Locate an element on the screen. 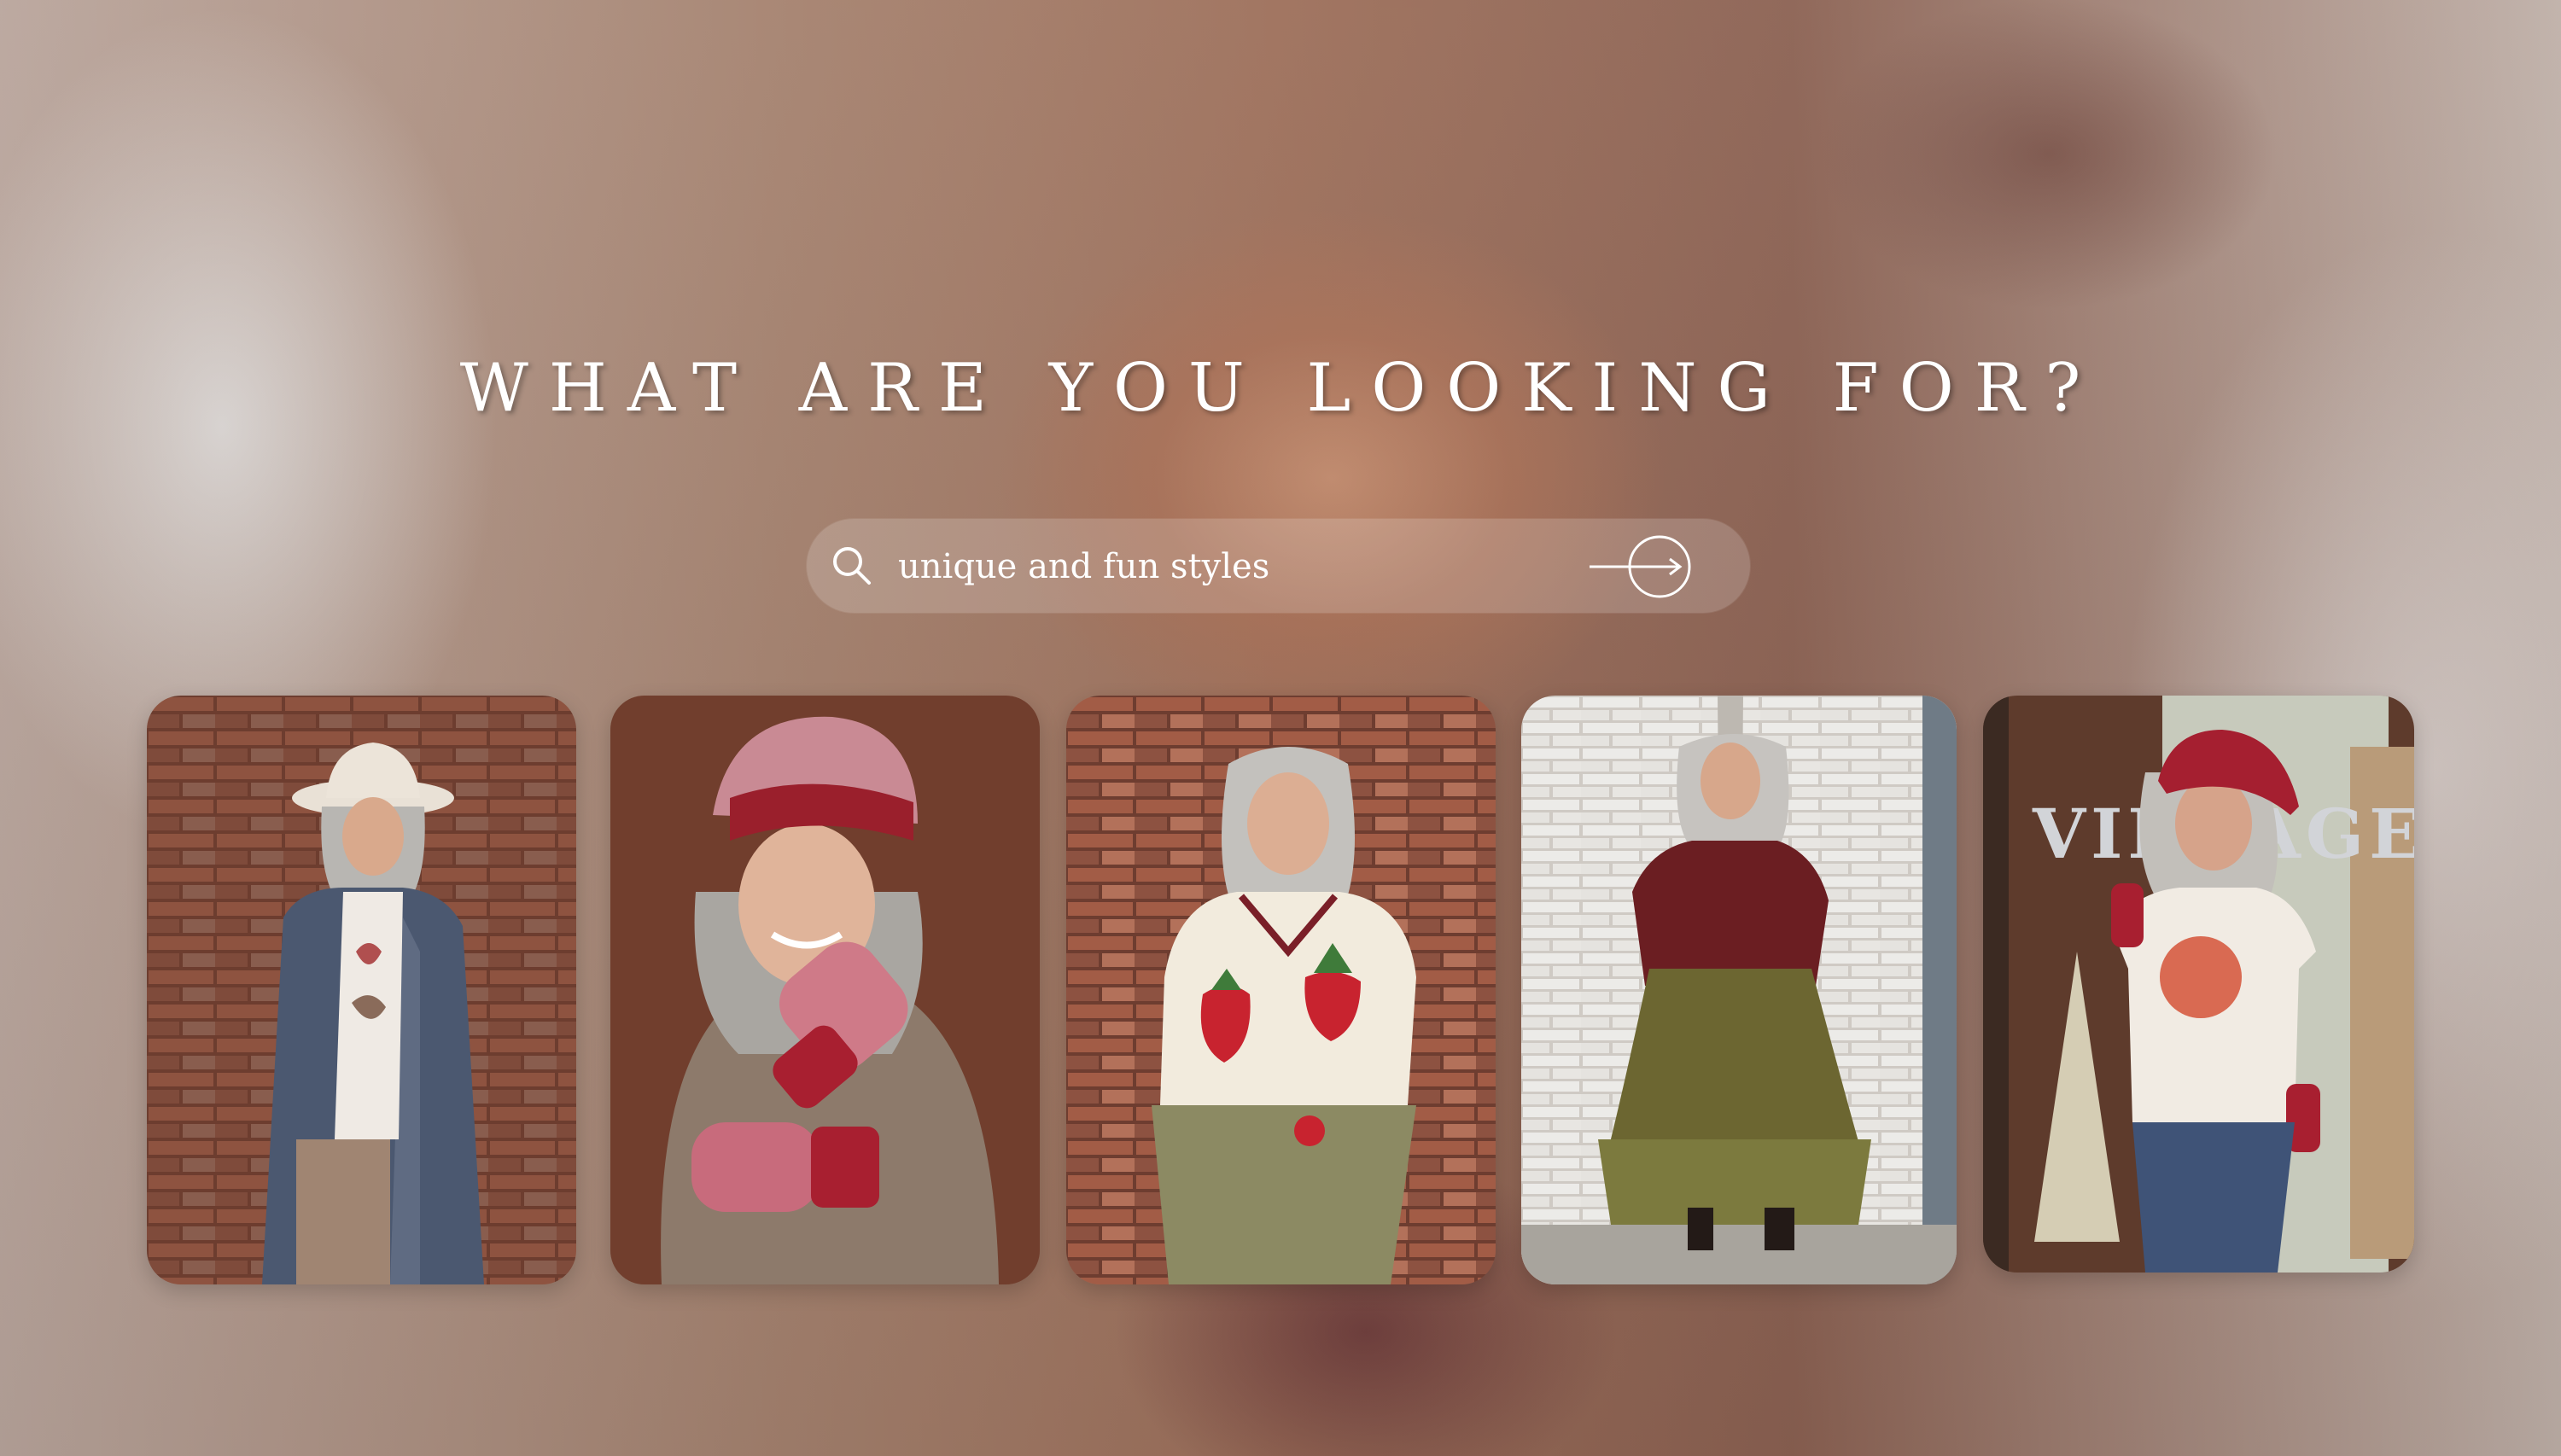 This screenshot has width=2561, height=1456. photo-burgundy-jacket-skirt is located at coordinates (1739, 990).